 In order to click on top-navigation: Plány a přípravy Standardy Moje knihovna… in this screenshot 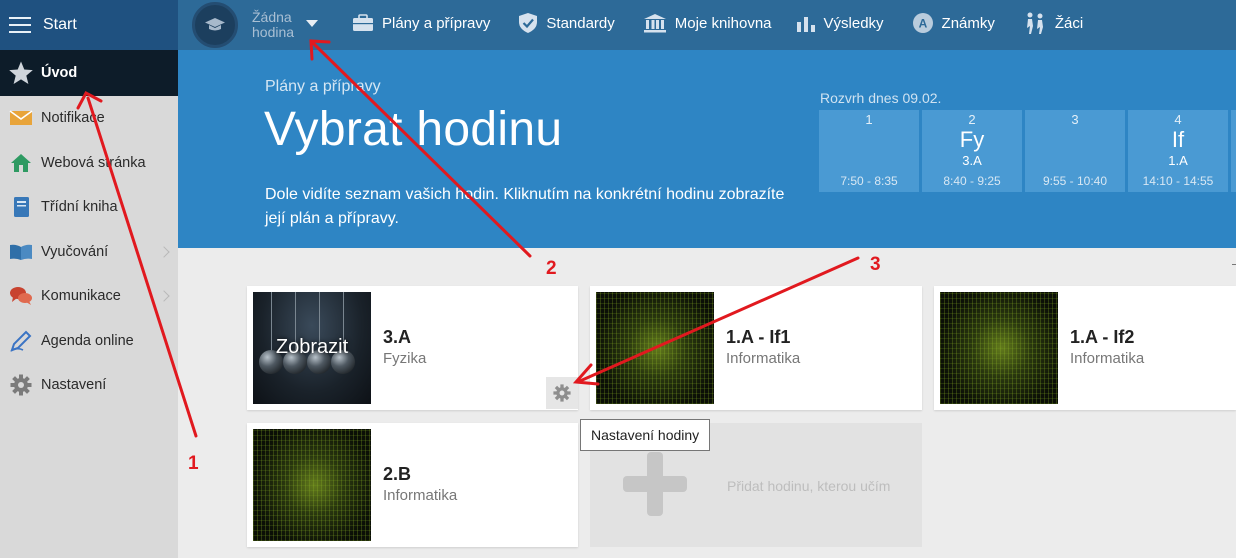, I will do `click(731, 23)`.